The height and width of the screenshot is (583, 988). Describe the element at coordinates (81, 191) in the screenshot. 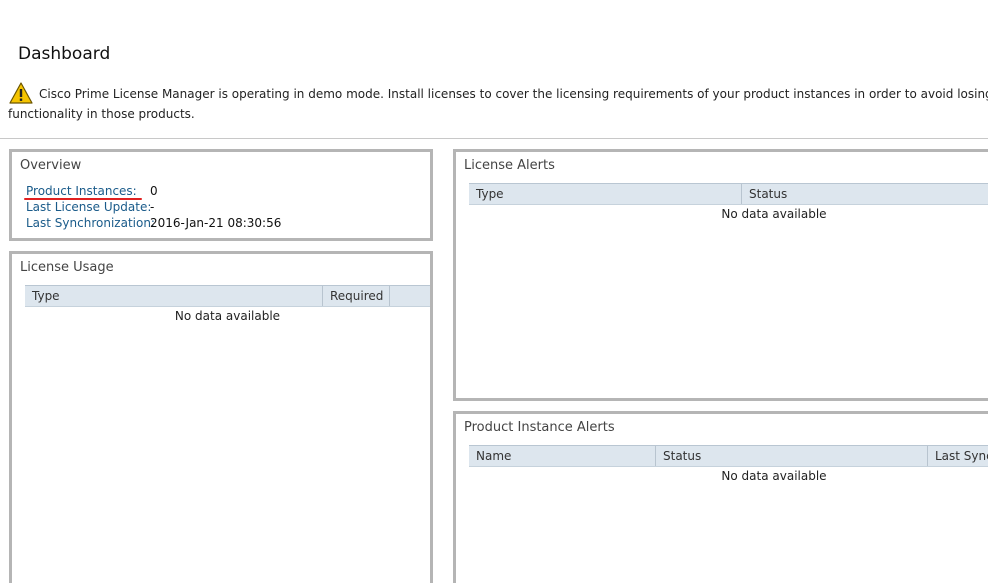

I see `product-instances-link: Product Instances:` at that location.